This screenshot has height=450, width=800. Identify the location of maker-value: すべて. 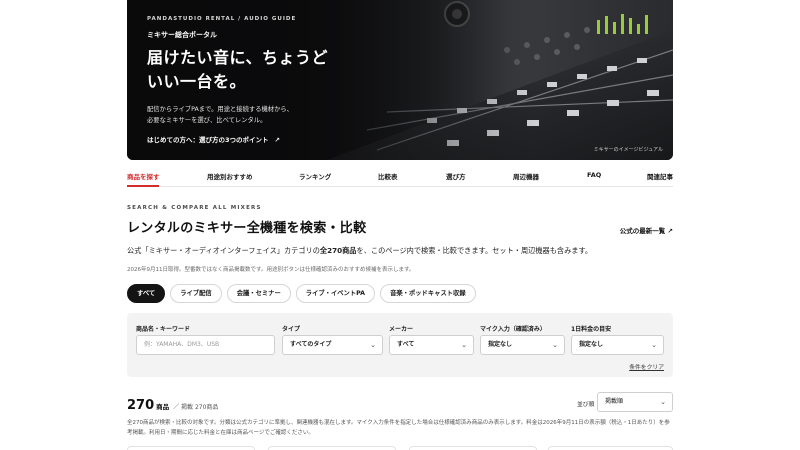
(406, 344).